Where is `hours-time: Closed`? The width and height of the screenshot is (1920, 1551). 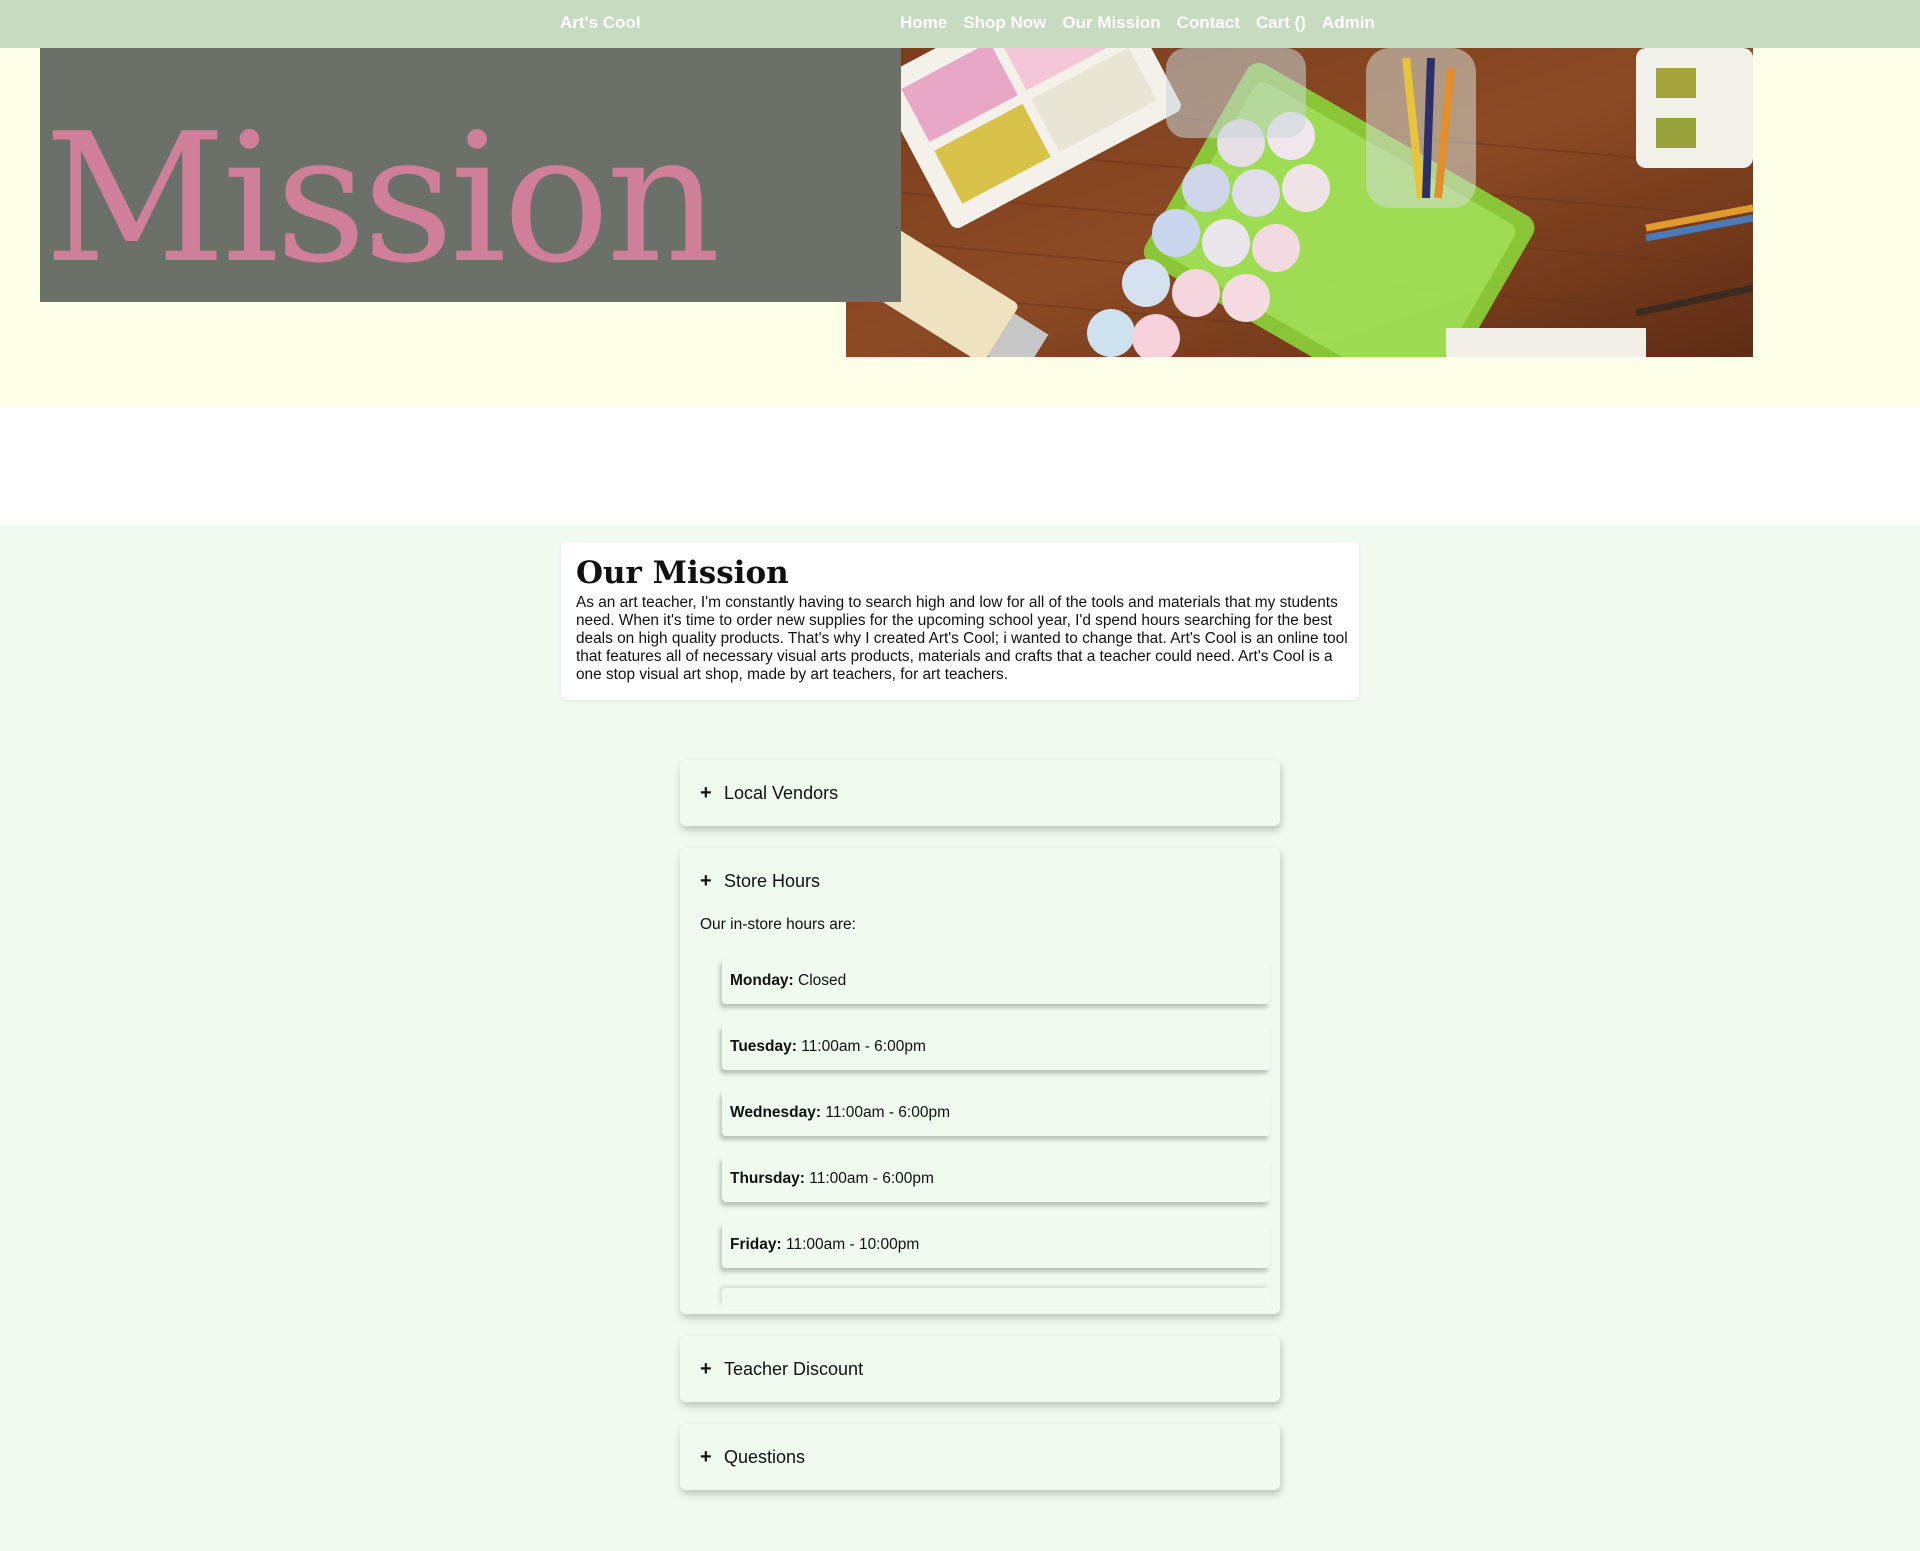
hours-time: Closed is located at coordinates (822, 980).